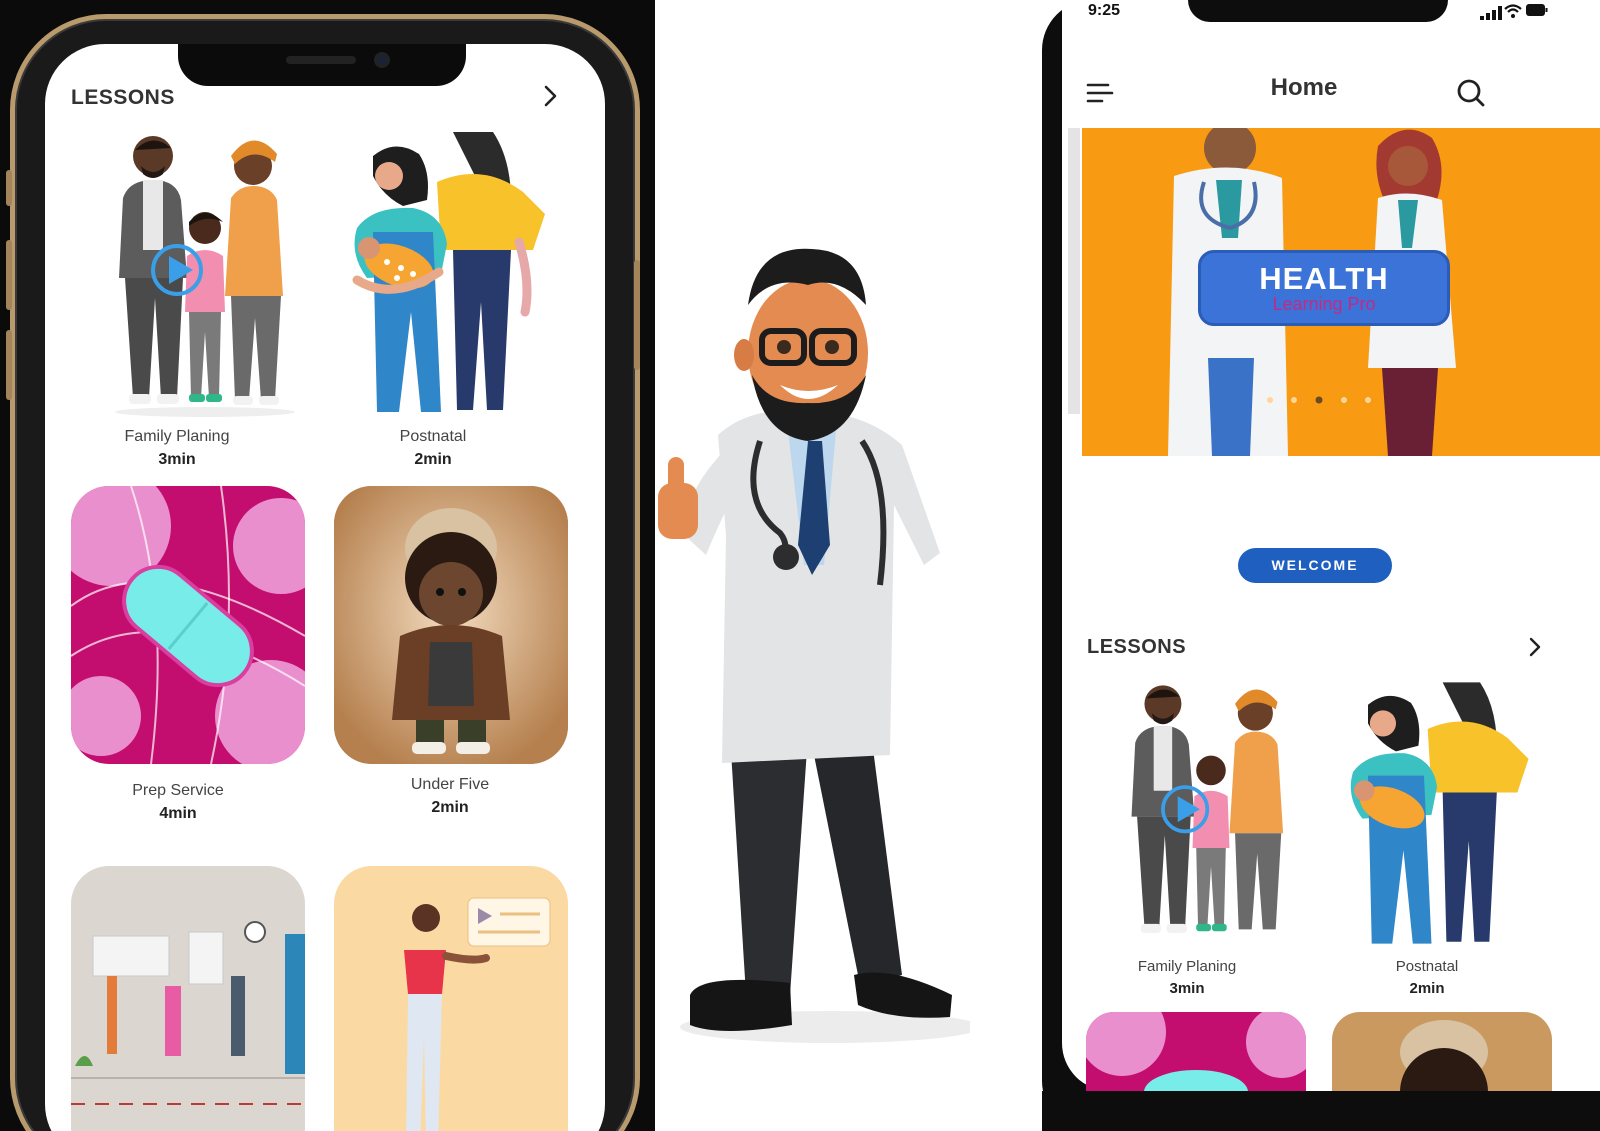 The image size is (1600, 1131). I want to click on lesson-caption-prep-service: Prep Service 4min, so click(178, 802).